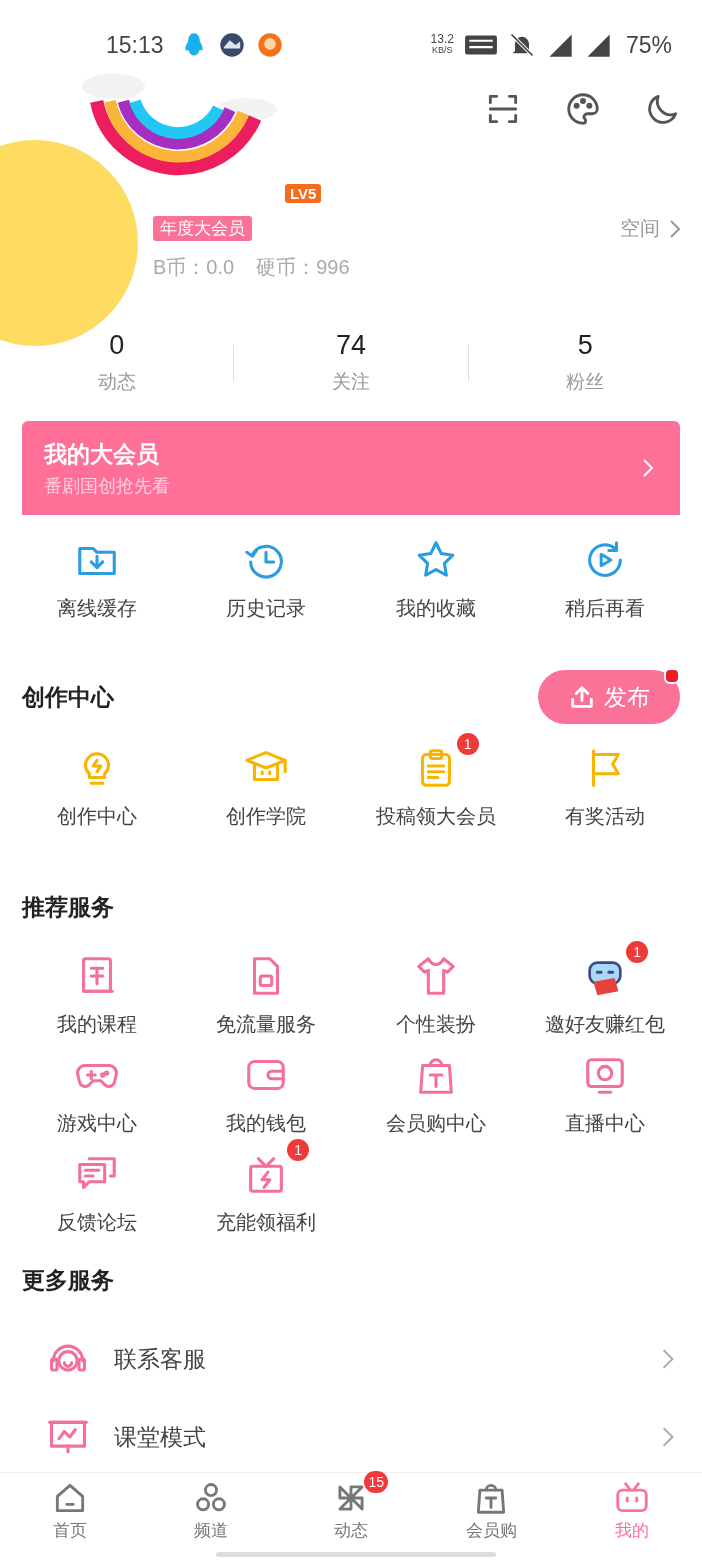 The image size is (702, 1560). I want to click on shortcut-label: 创作中心, so click(96, 816).